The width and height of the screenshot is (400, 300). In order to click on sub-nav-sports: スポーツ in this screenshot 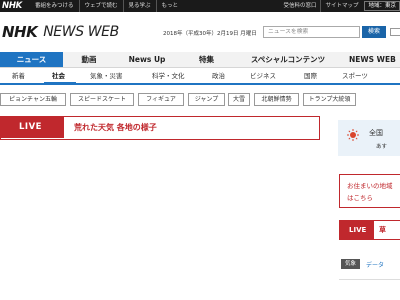, I will do `click(355, 76)`.